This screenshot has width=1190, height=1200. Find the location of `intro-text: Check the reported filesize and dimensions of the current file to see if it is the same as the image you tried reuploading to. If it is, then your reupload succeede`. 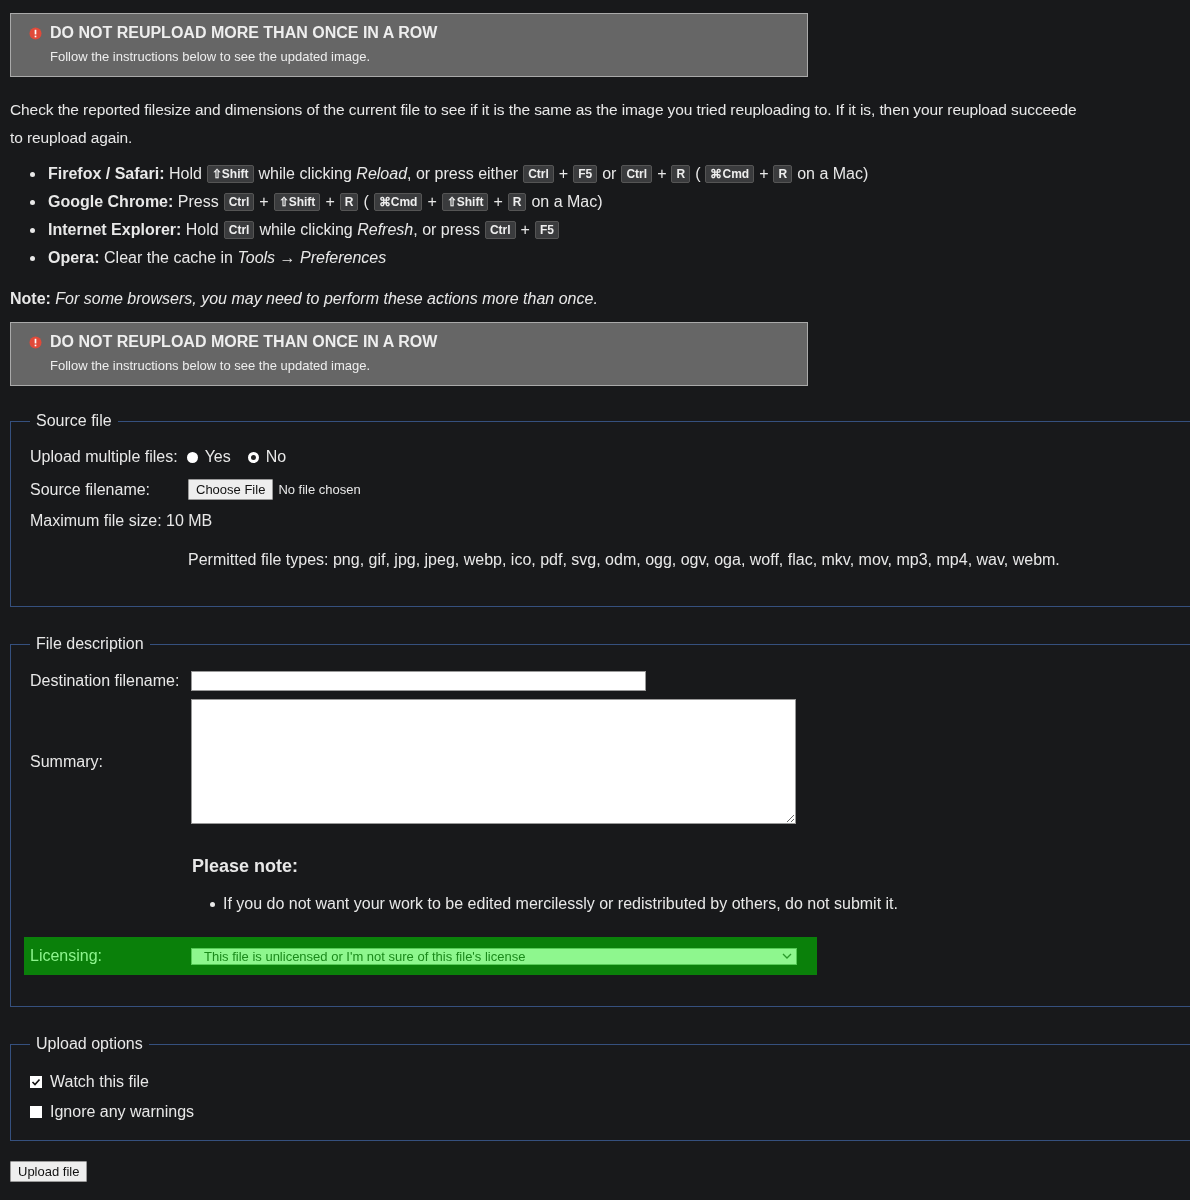

intro-text: Check the reported filesize and dimensions of the current file to see if it is the same as the image you tried reuploading to. If it is, then your reupload succeede is located at coordinates (544, 110).